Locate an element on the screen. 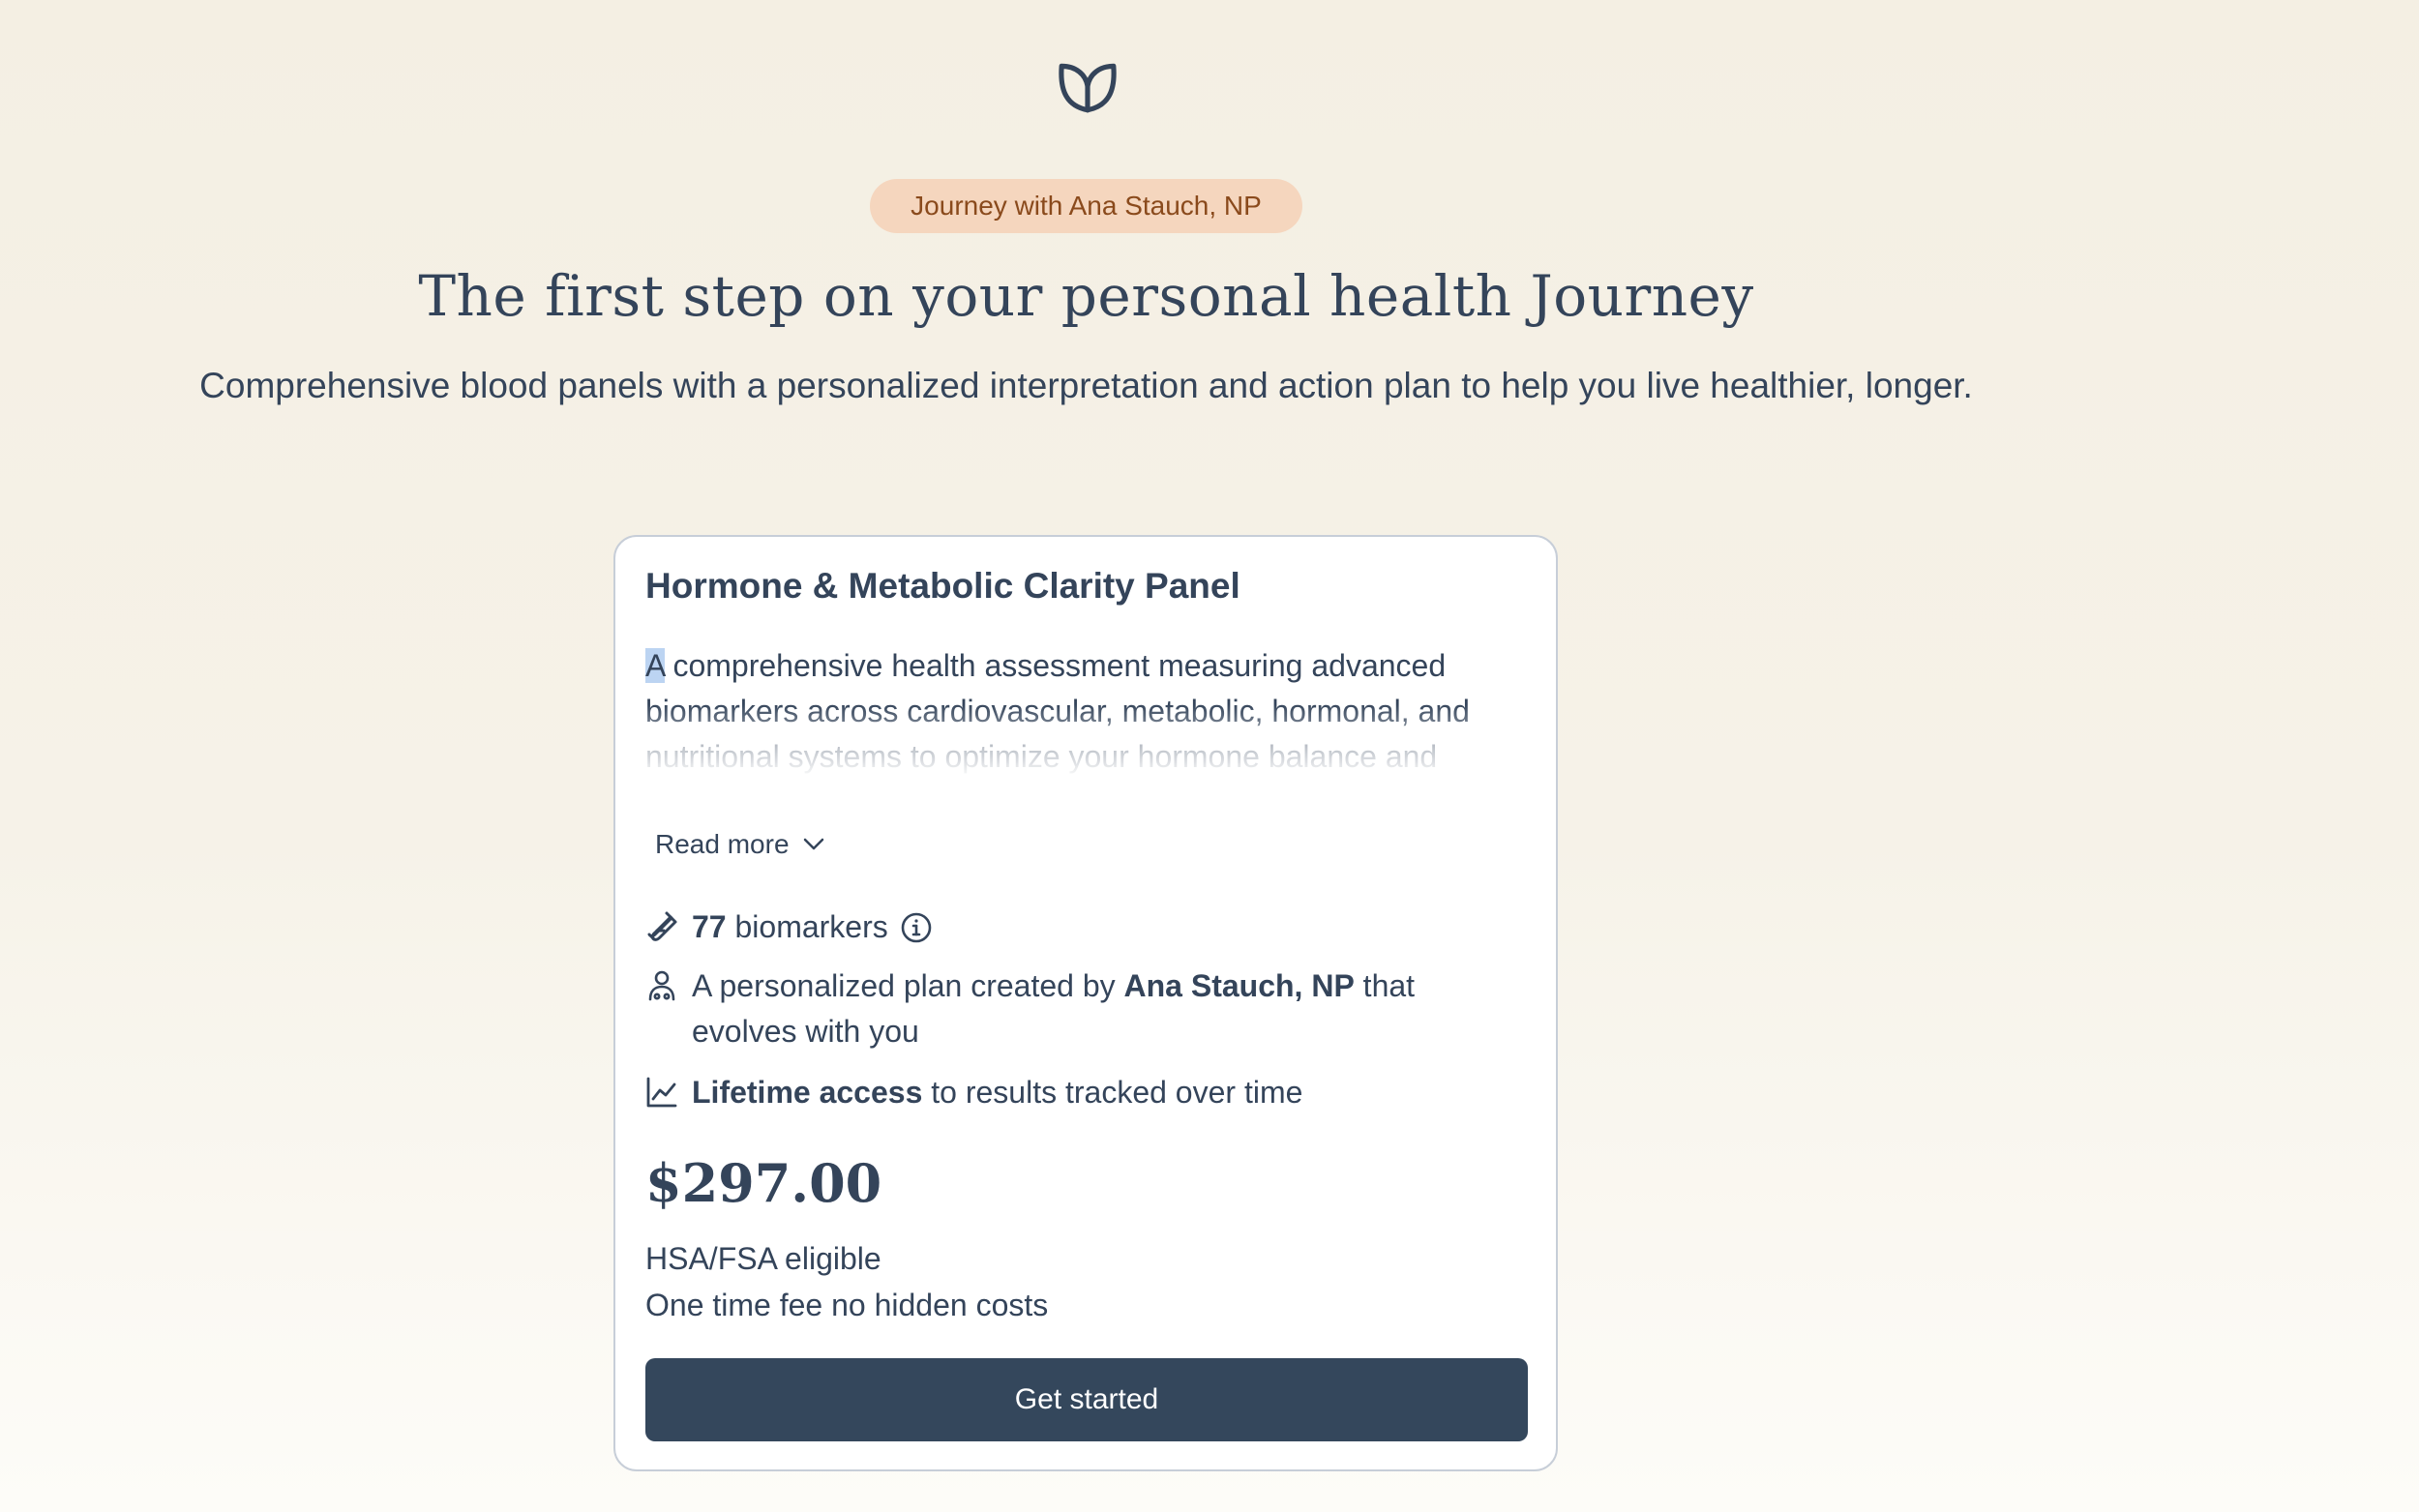  line-chart-icon is located at coordinates (662, 1092).